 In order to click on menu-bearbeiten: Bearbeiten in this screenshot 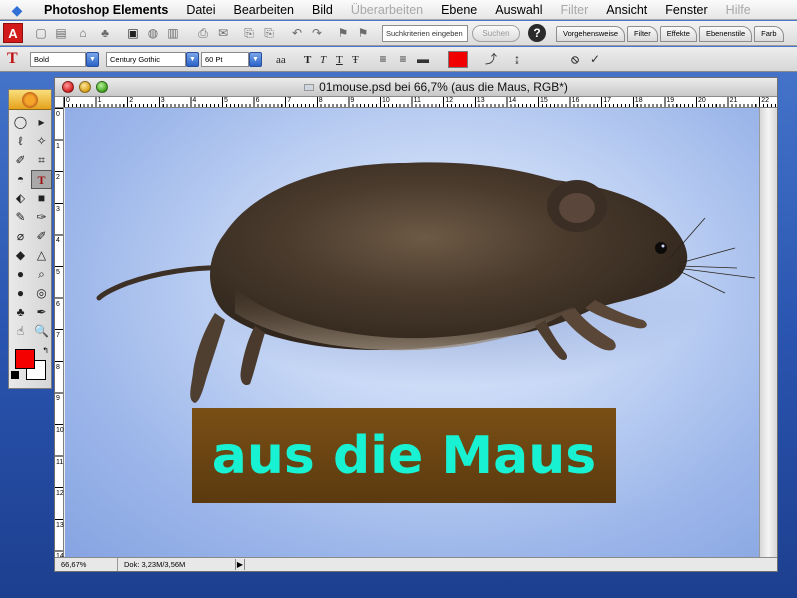, I will do `click(264, 10)`.